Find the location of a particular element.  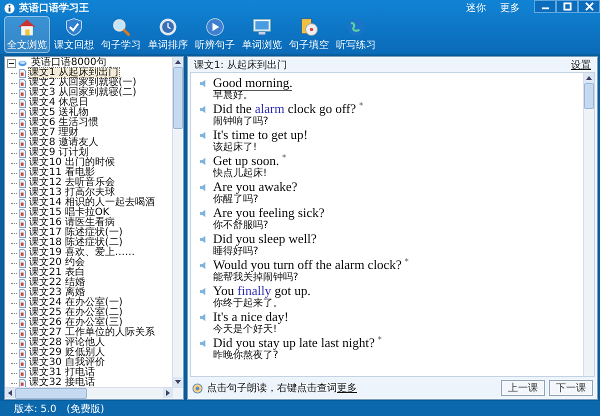

tree-item: 课文25 在办公室(二) is located at coordinates (76, 313).